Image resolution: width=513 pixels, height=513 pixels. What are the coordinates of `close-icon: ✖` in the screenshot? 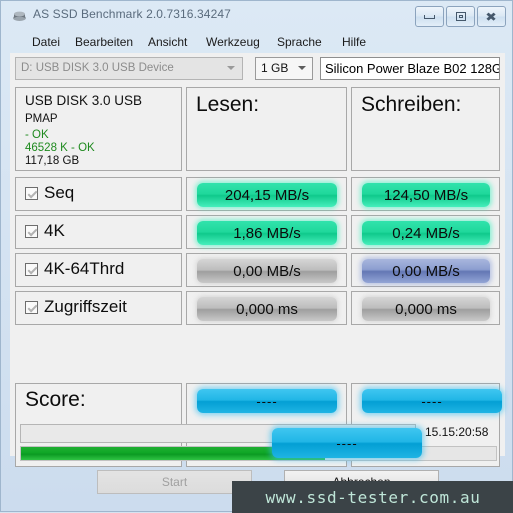 It's located at (491, 16).